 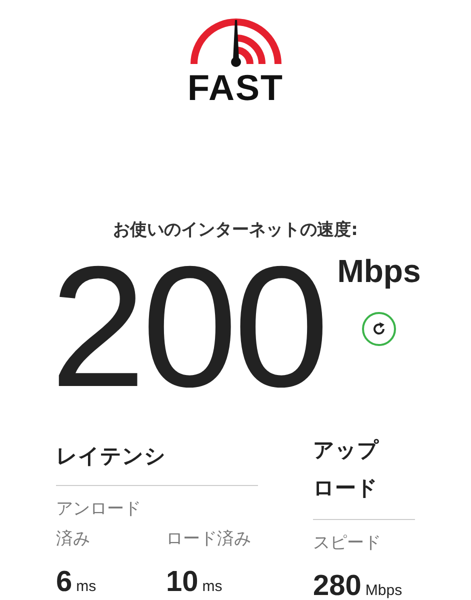 I want to click on upload-title: アップロード, so click(x=346, y=469).